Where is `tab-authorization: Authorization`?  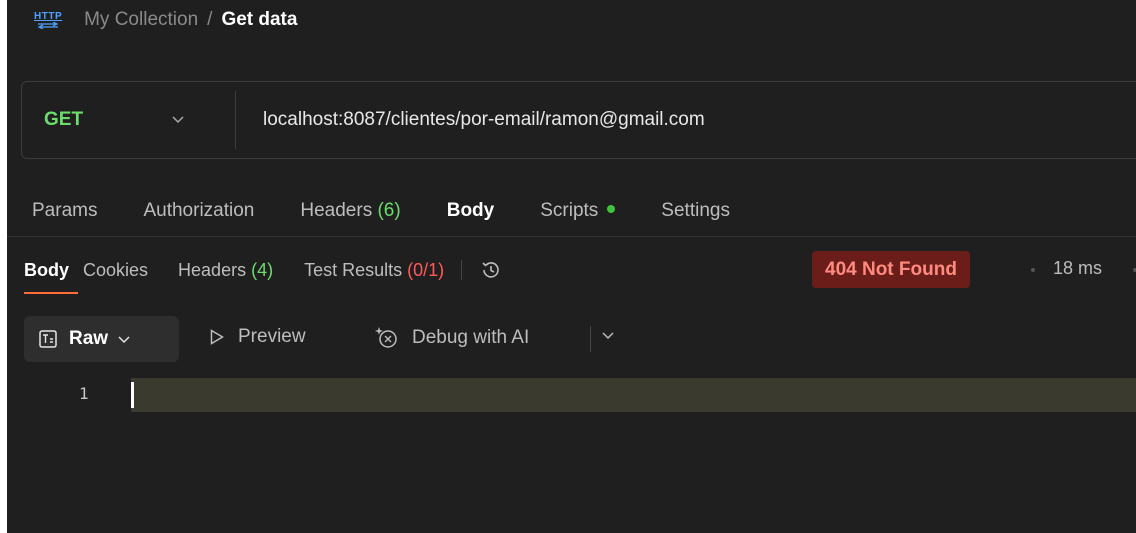 tab-authorization: Authorization is located at coordinates (198, 211).